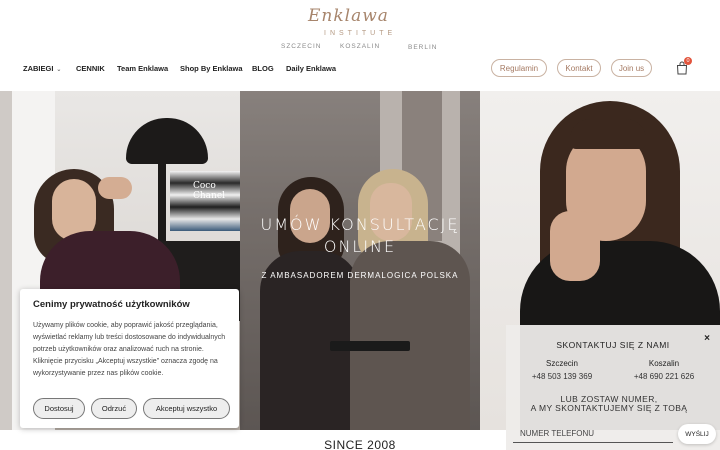 This screenshot has width=720, height=450. Describe the element at coordinates (593, 434) in the screenshot. I see `phone-number-input` at that location.